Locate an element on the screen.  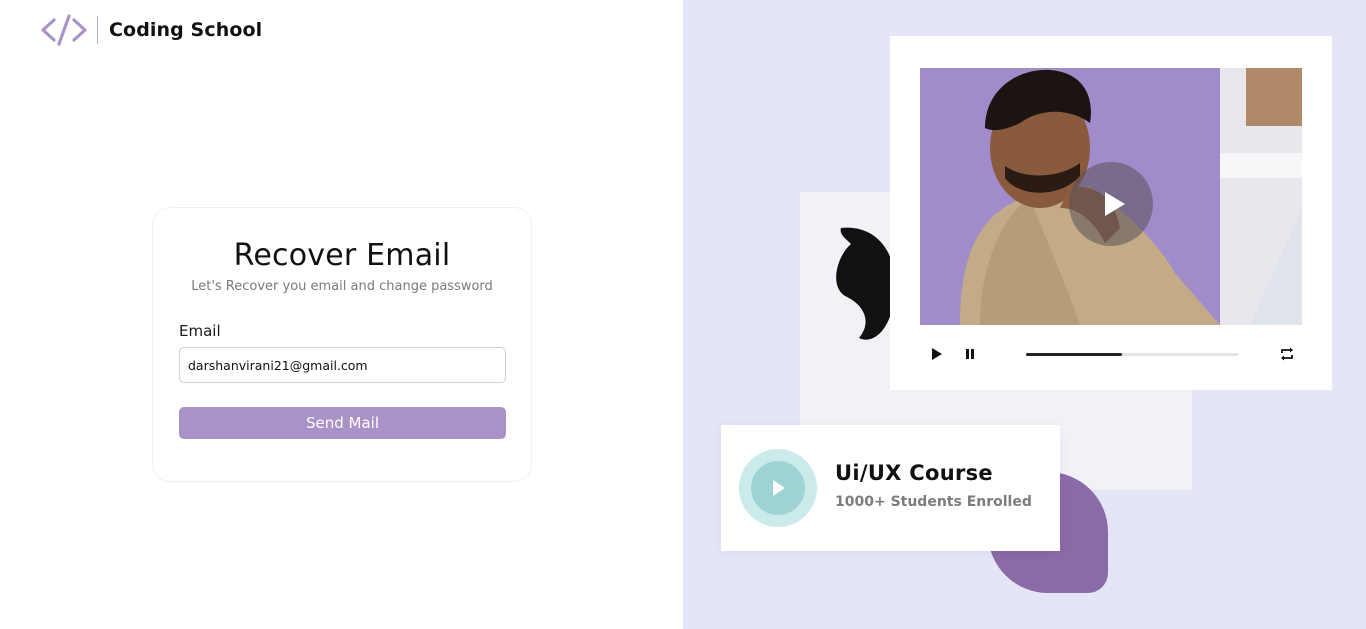
code-brackets-icon is located at coordinates (64, 30).